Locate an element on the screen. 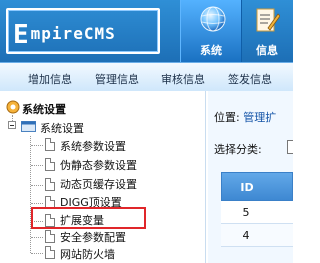 The image size is (320, 263). logo-word: mpireCMS is located at coordinates (73, 33).